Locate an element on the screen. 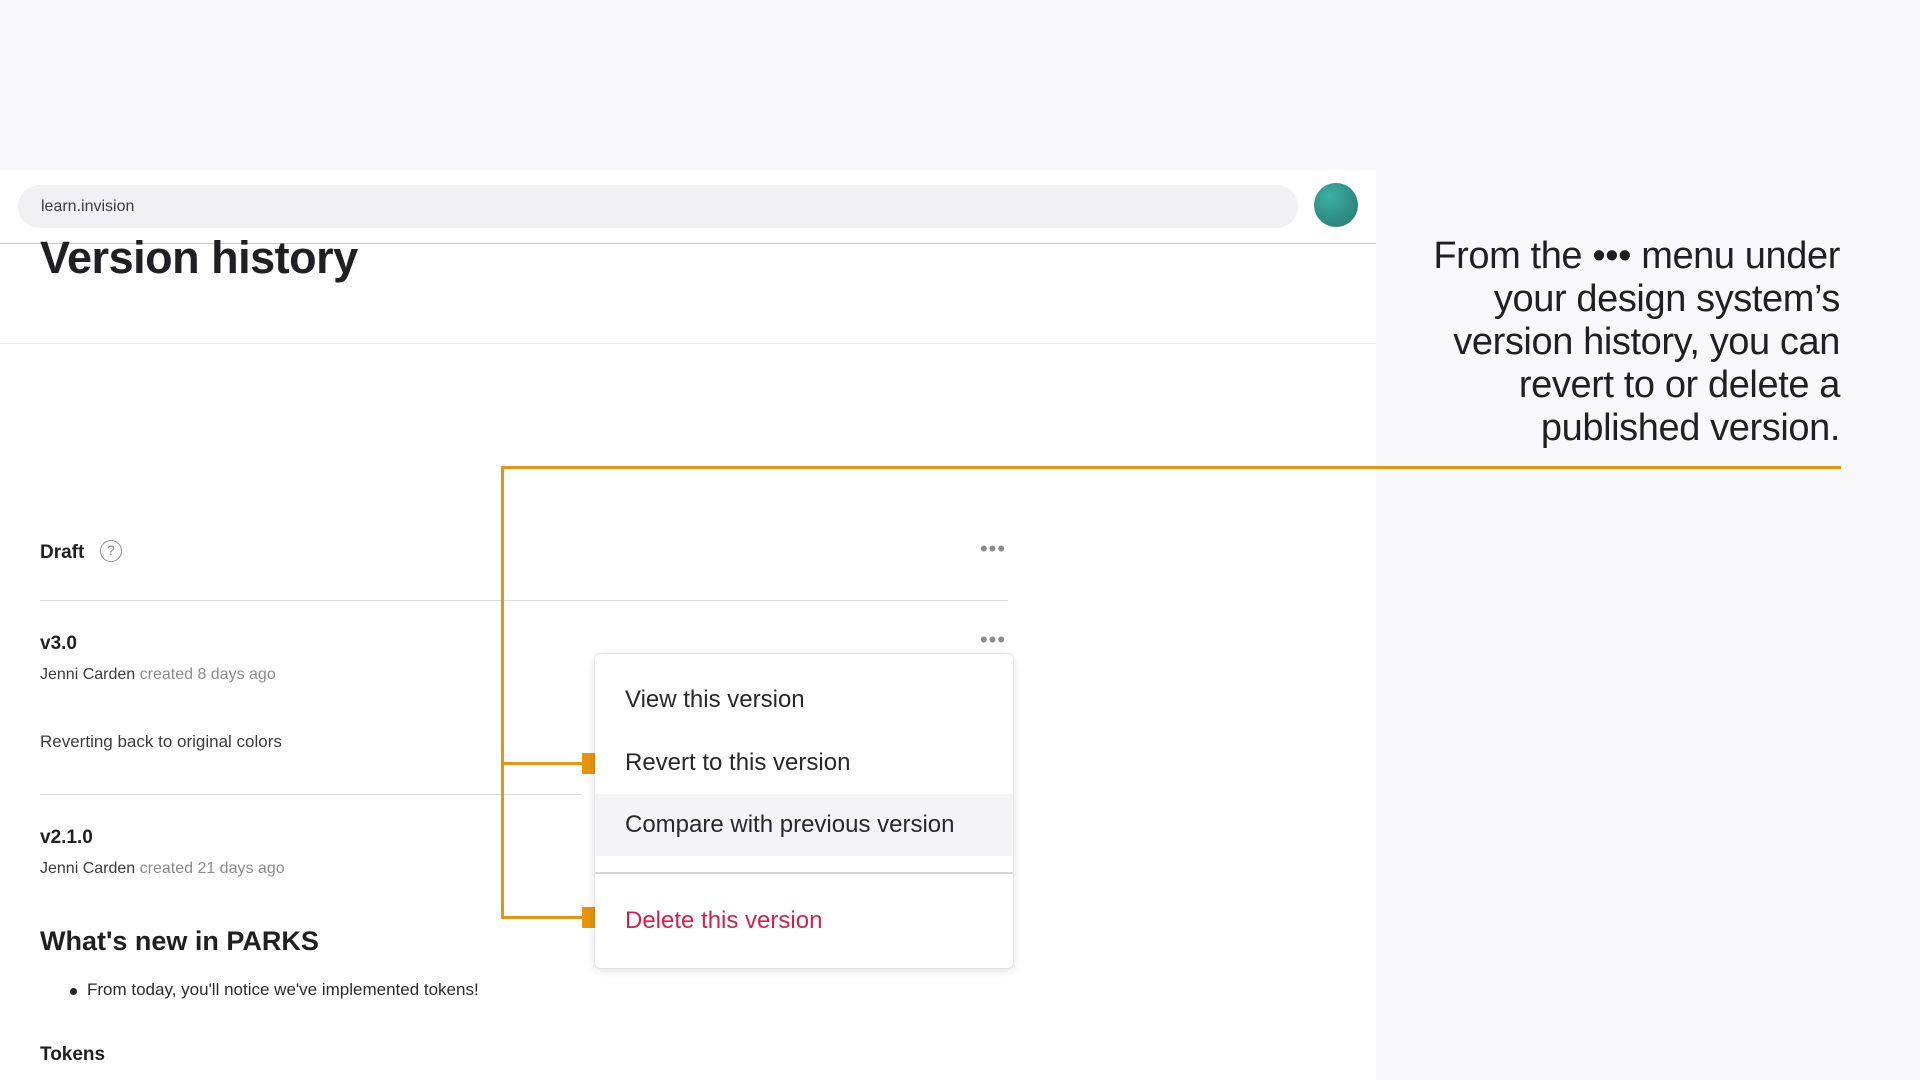 The height and width of the screenshot is (1080, 1920). divider is located at coordinates (524, 600).